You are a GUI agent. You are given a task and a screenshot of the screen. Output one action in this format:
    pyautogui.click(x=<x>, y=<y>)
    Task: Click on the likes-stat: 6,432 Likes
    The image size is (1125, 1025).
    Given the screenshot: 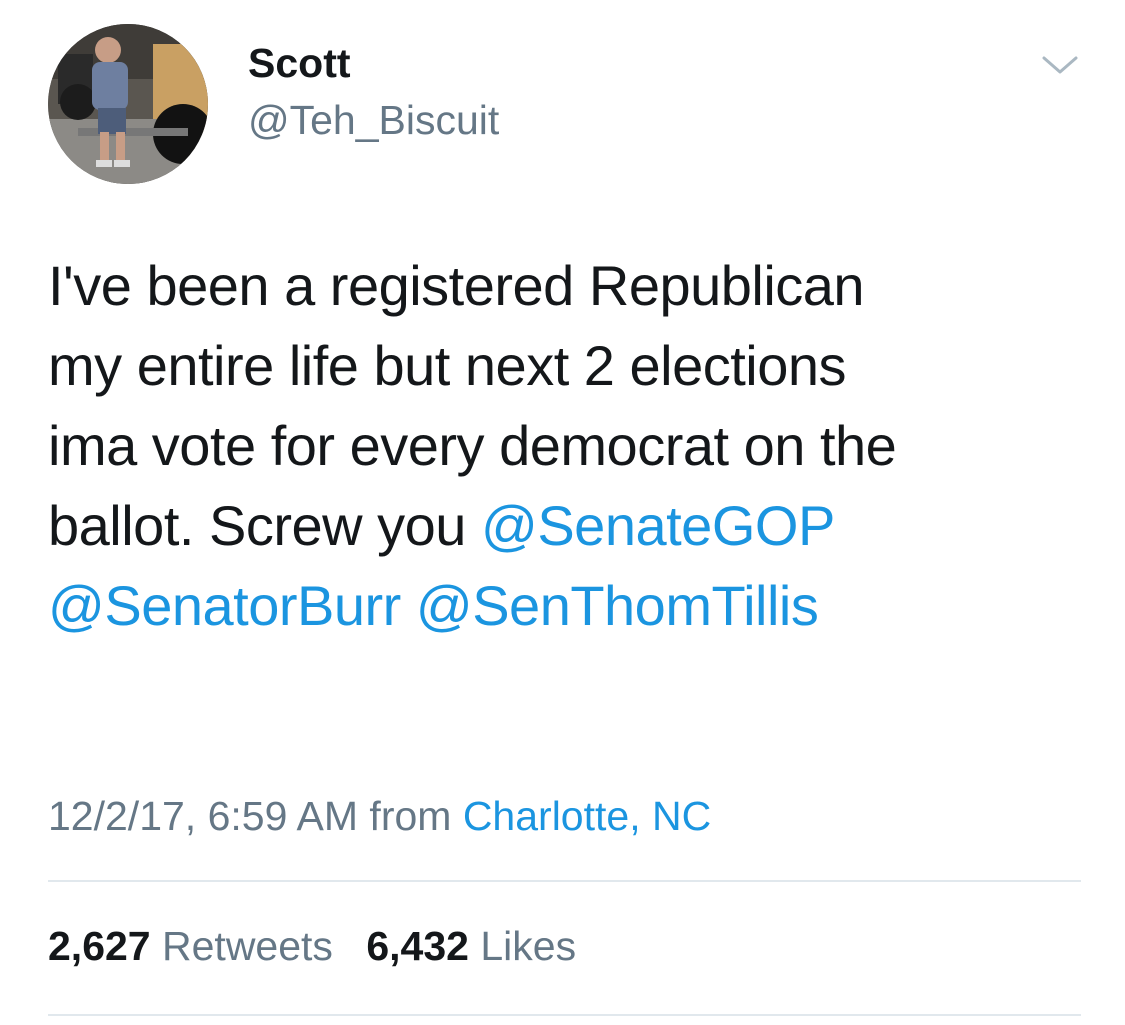 What is the action you would take?
    pyautogui.click(x=471, y=946)
    